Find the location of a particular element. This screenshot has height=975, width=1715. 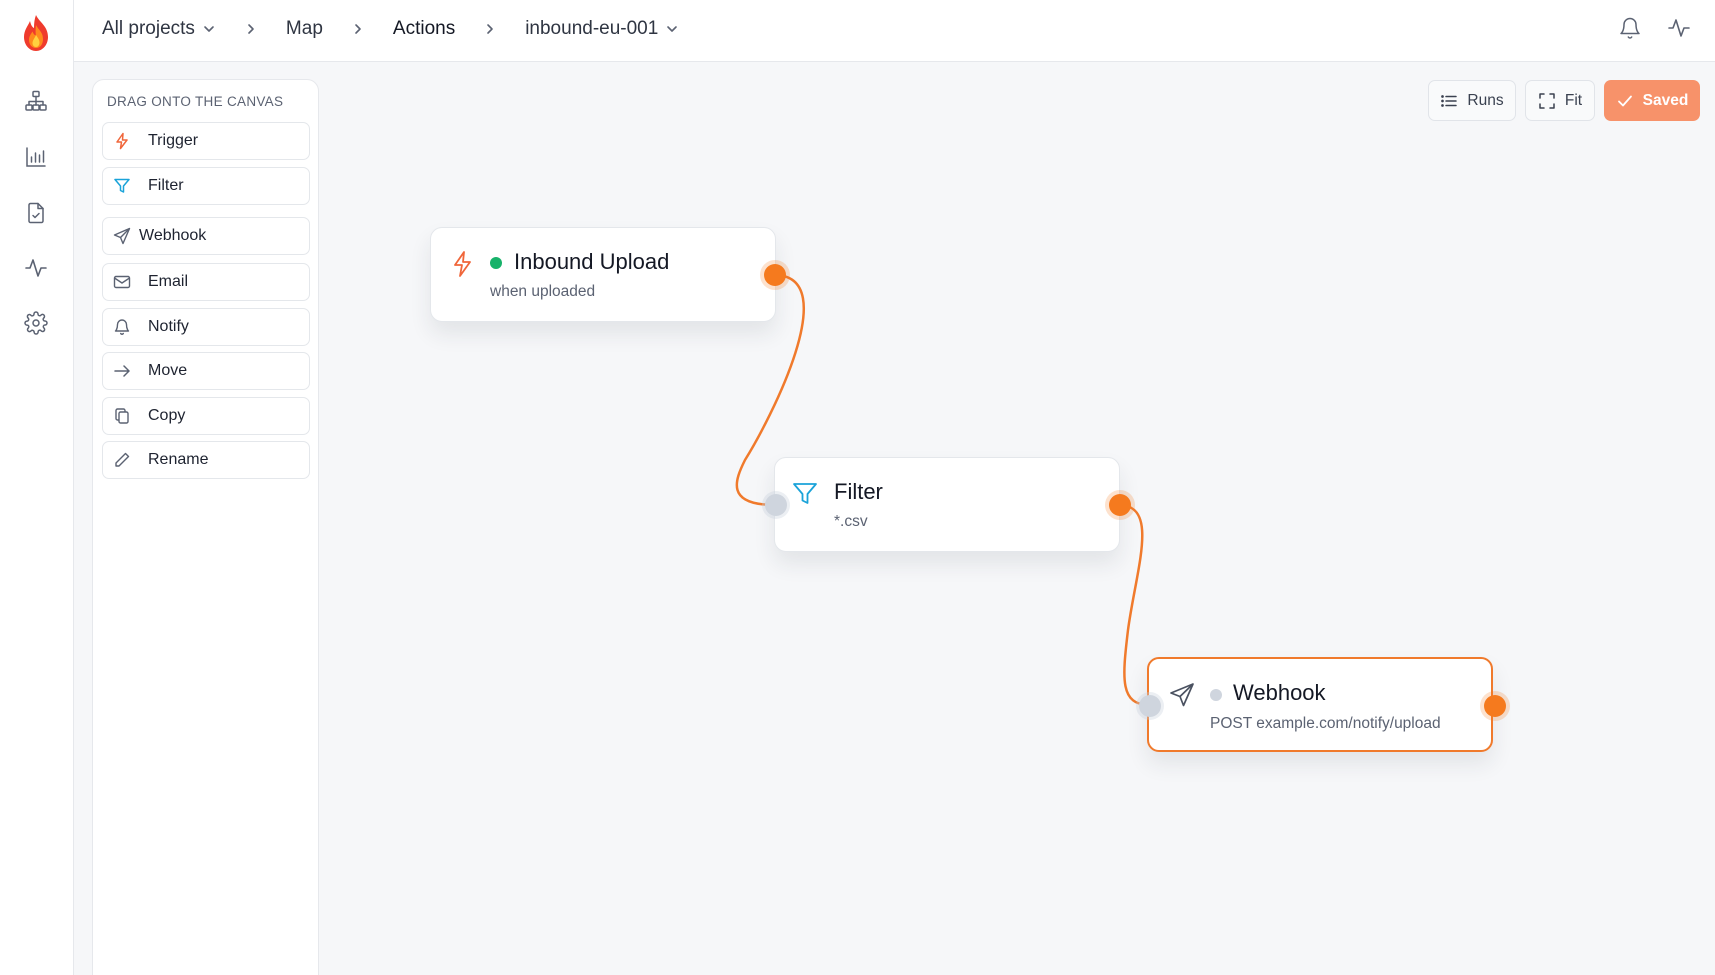

palette-item-filter: Filter is located at coordinates (206, 186).